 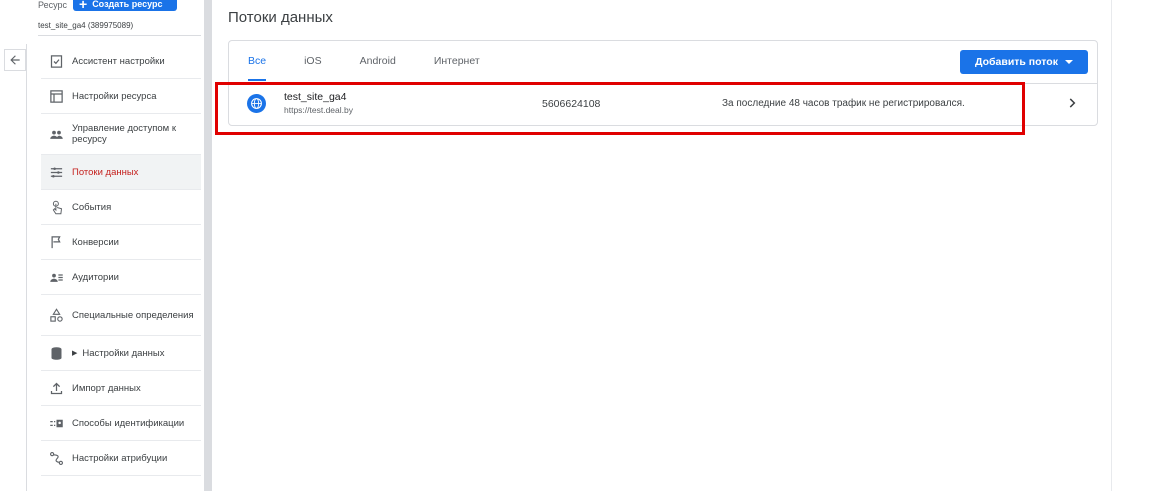 What do you see at coordinates (105, 172) in the screenshot?
I see `sidebar-item-label: Потоки данных` at bounding box center [105, 172].